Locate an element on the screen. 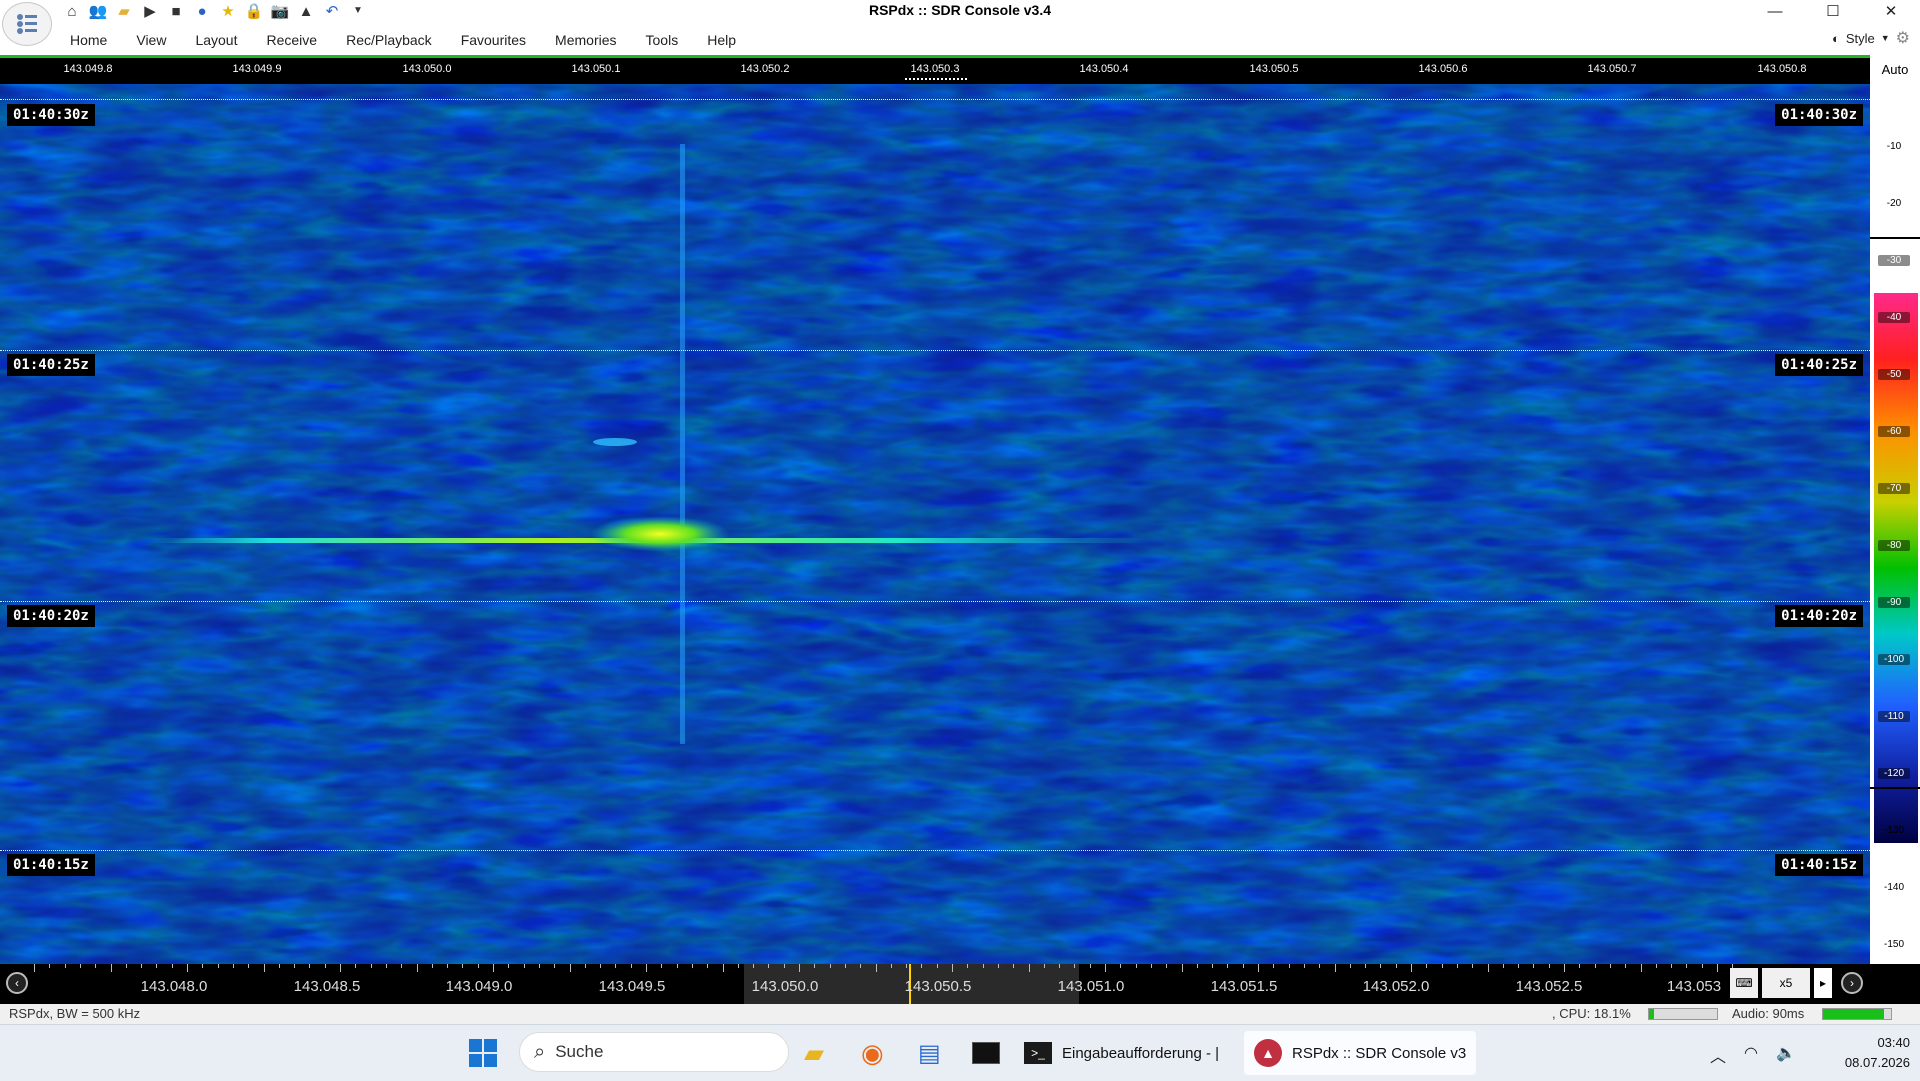  style-selector: ◐ Style ▼ ⚙ is located at coordinates (1871, 38).